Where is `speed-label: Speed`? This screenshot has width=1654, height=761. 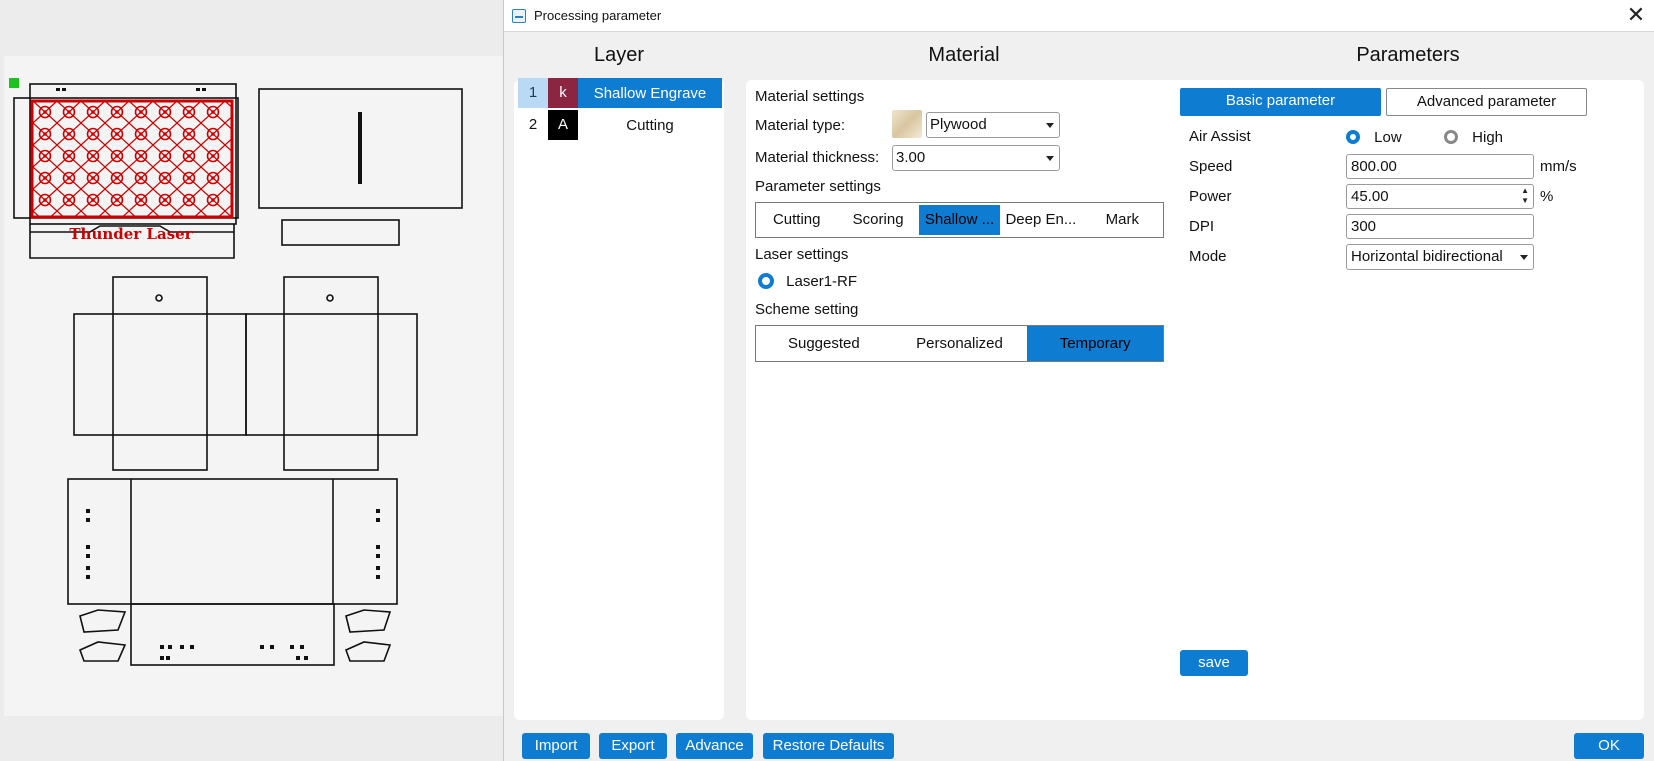
speed-label: Speed is located at coordinates (1211, 166).